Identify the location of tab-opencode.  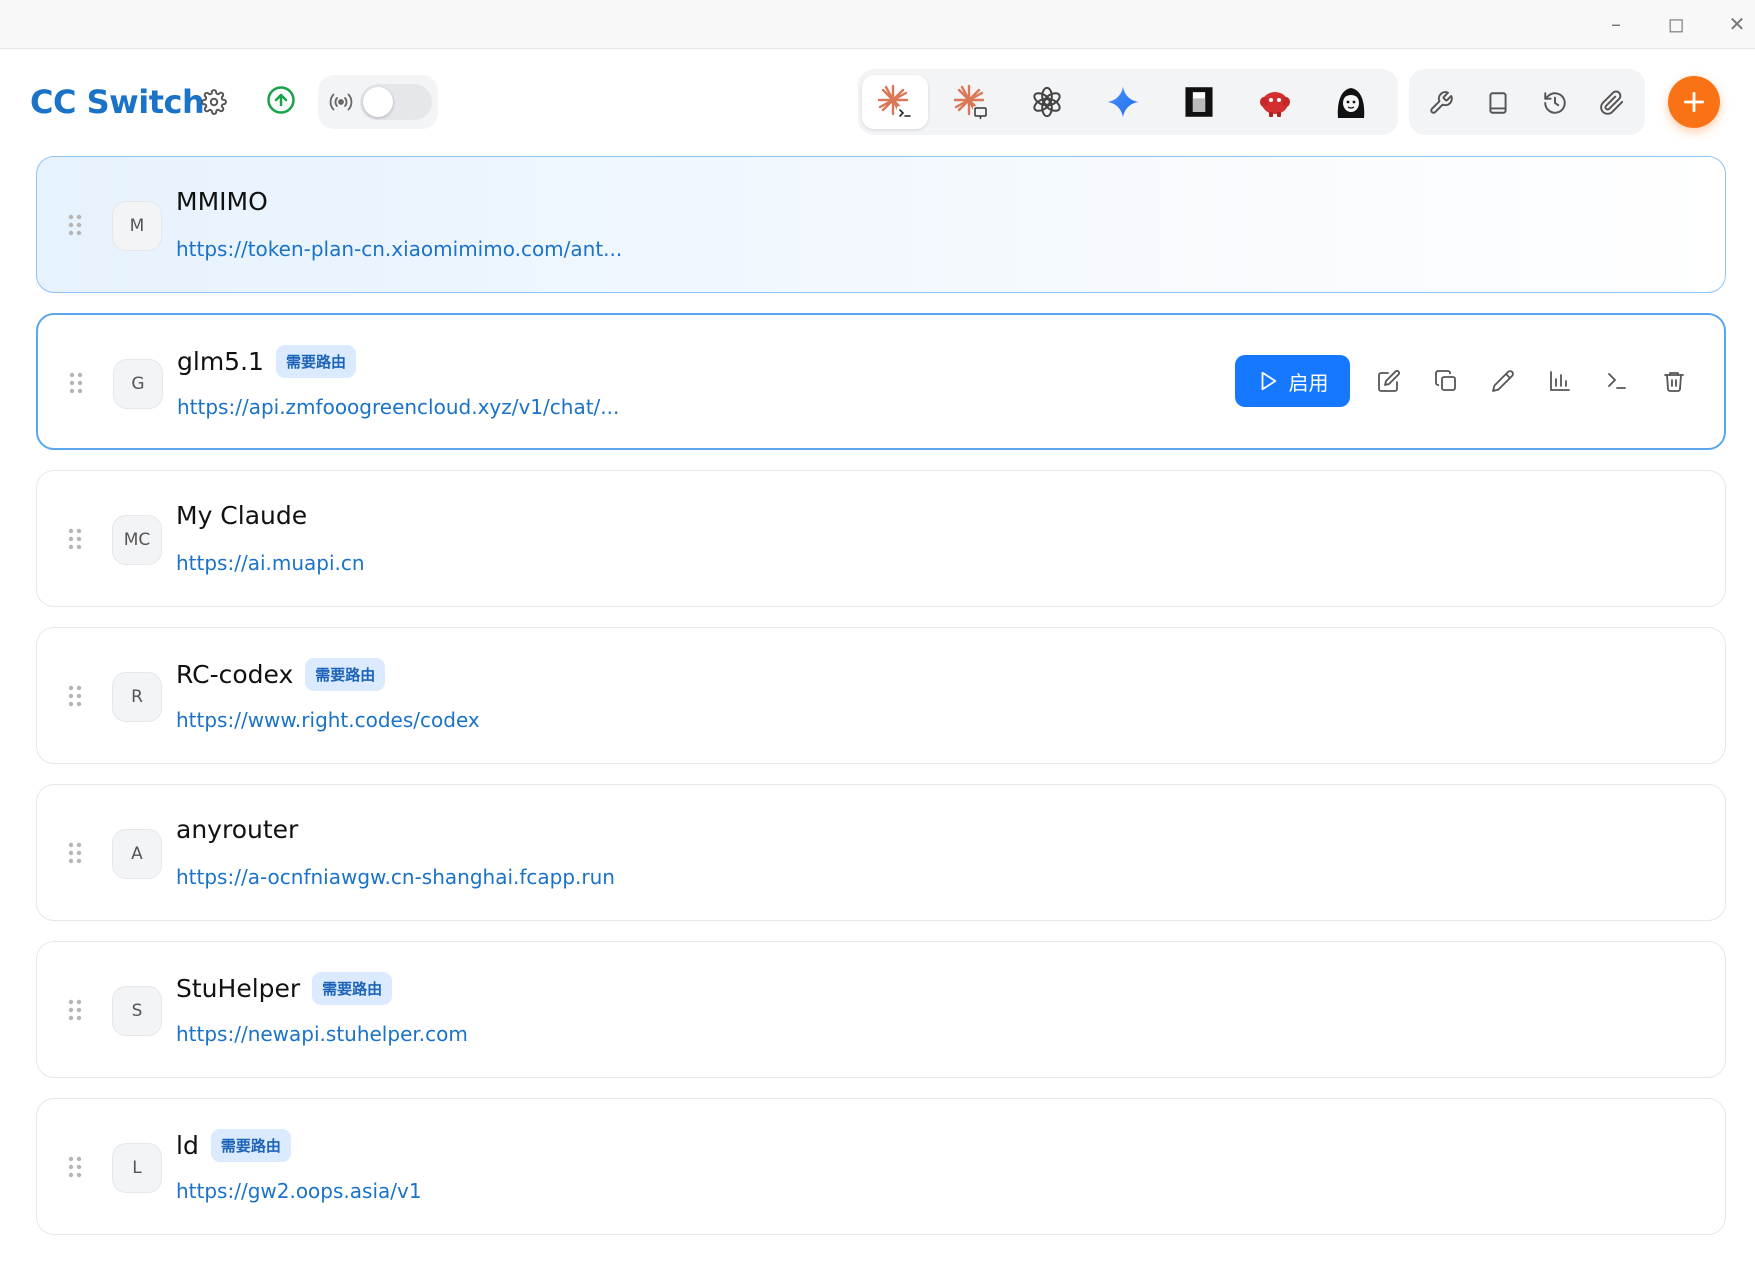
(1199, 102).